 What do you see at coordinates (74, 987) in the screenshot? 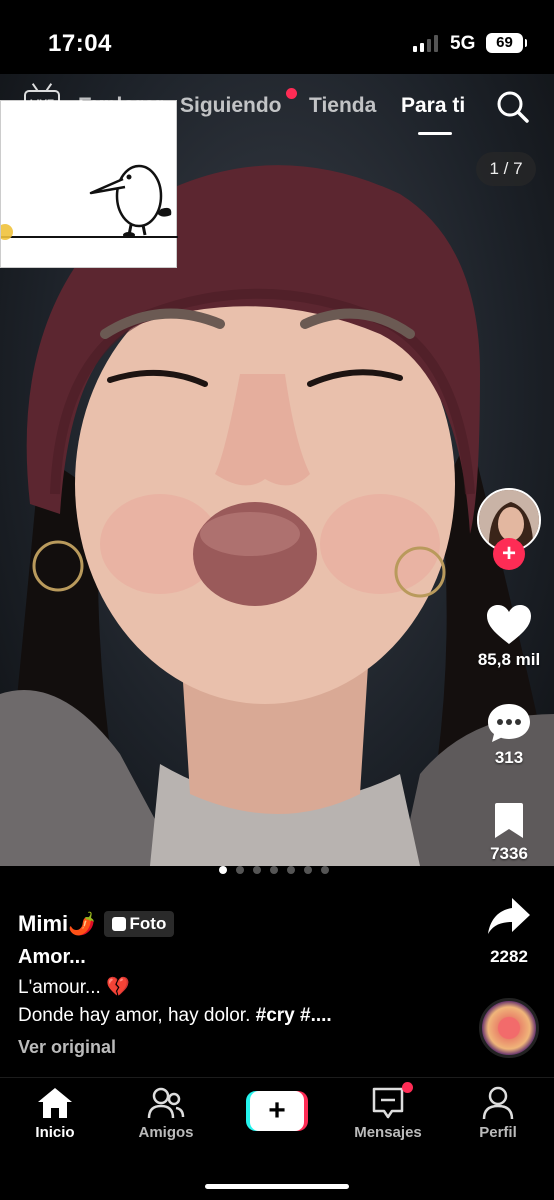
I see `caption-line: L'amour... 💔` at bounding box center [74, 987].